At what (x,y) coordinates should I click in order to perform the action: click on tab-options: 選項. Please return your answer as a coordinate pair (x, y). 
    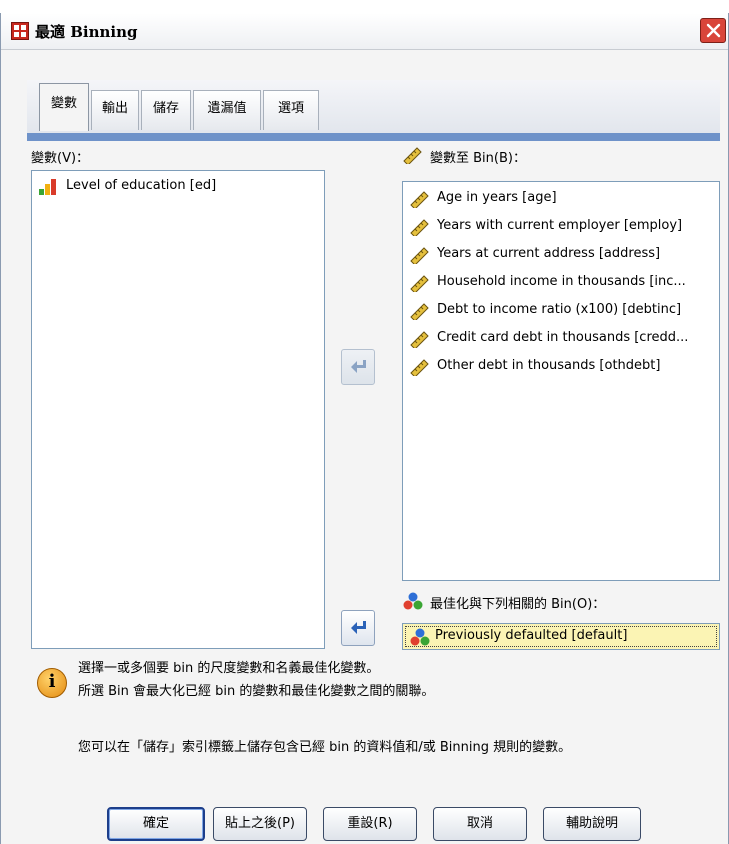
    Looking at the image, I should click on (291, 110).